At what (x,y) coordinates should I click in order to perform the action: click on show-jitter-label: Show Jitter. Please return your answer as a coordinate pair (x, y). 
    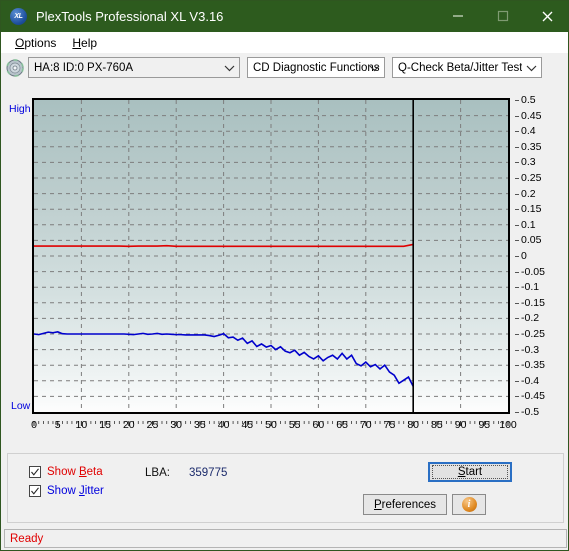
    Looking at the image, I should click on (75, 491).